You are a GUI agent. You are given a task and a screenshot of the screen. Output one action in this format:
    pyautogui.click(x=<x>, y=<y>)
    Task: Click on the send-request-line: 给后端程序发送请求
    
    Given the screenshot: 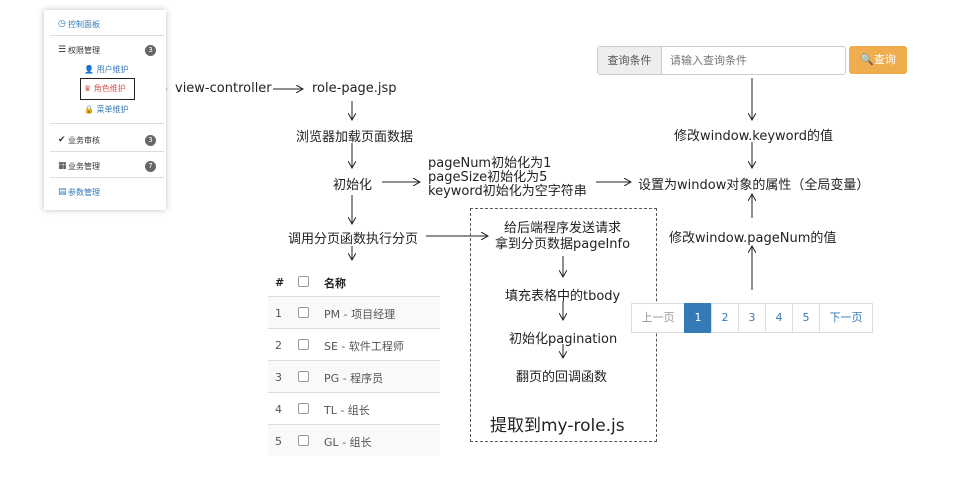 What is the action you would take?
    pyautogui.click(x=563, y=228)
    